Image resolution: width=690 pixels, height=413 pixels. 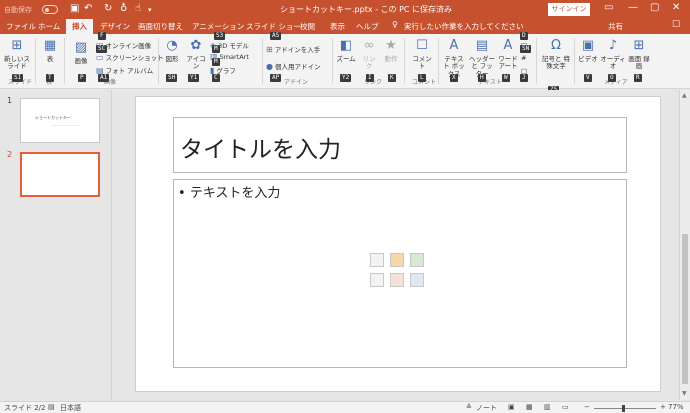 I want to click on symbol-button: Ω 記号と 特殊文字, so click(x=556, y=54).